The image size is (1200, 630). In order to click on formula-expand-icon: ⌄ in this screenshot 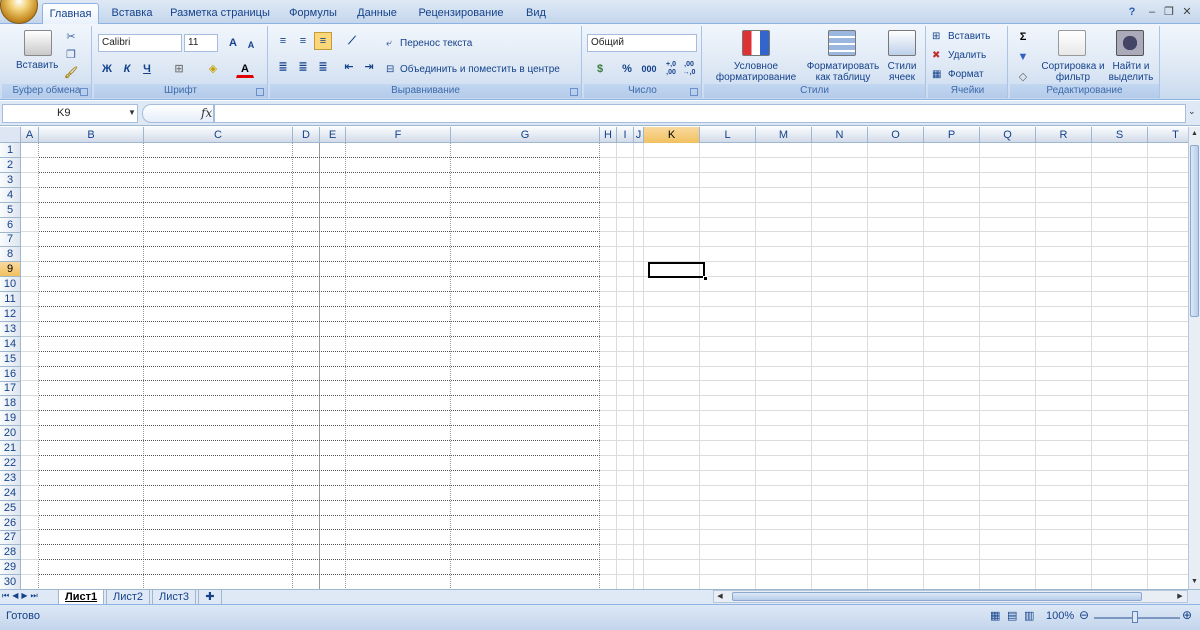, I will do `click(1192, 111)`.